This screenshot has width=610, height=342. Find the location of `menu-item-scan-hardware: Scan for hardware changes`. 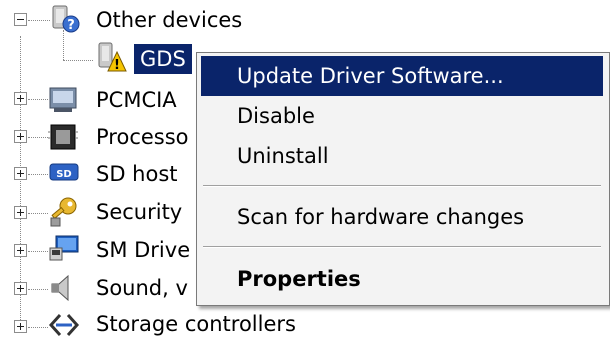

menu-item-scan-hardware: Scan for hardware changes is located at coordinates (402, 217).